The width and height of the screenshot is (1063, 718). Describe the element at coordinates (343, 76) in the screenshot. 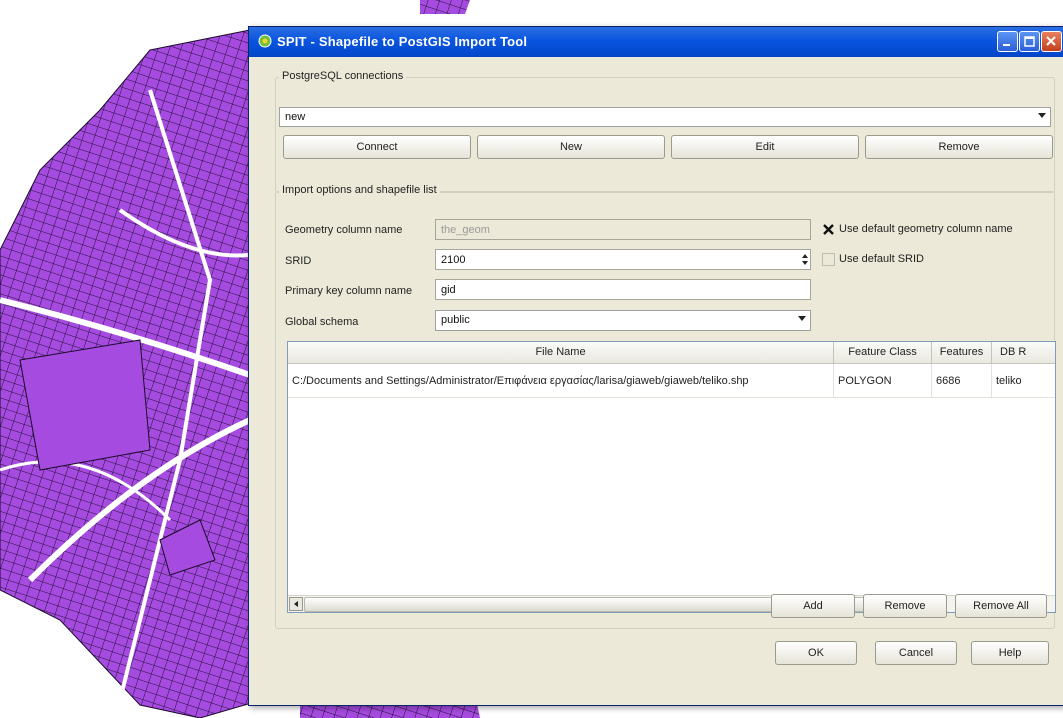

I see `connections-group-label: PostgreSQL connections` at that location.